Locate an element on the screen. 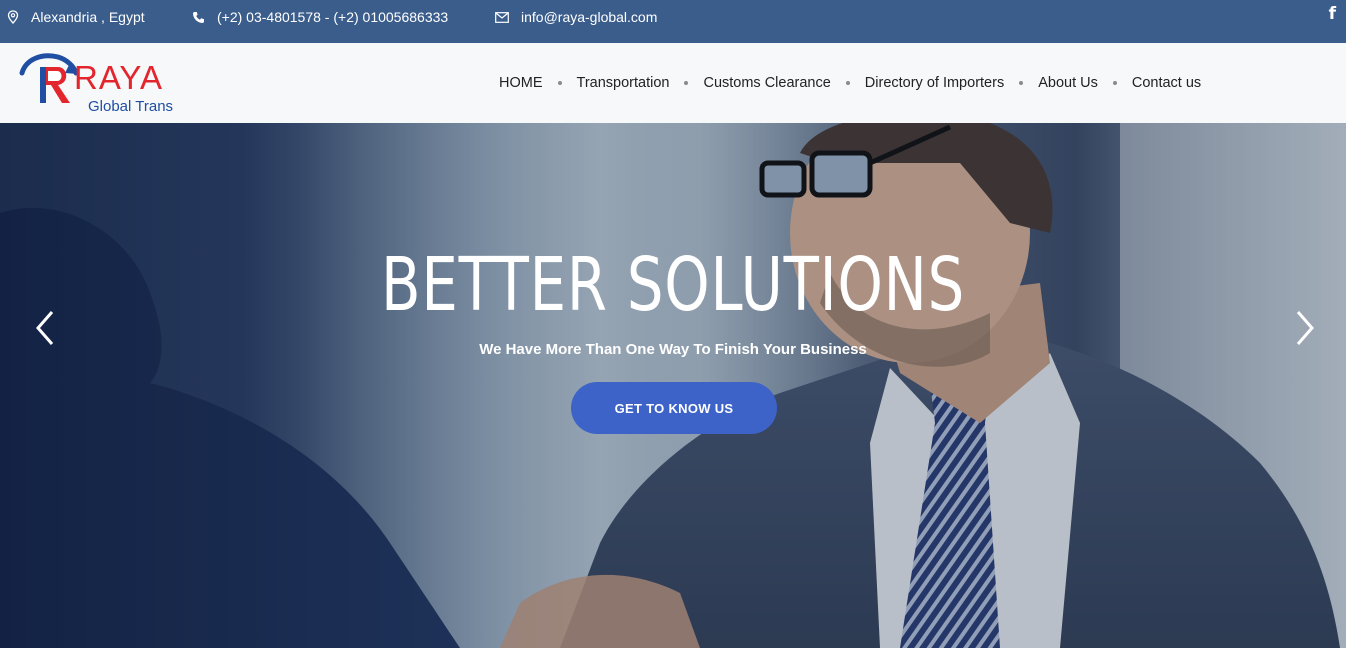  chevron-left-icon is located at coordinates (45, 328).